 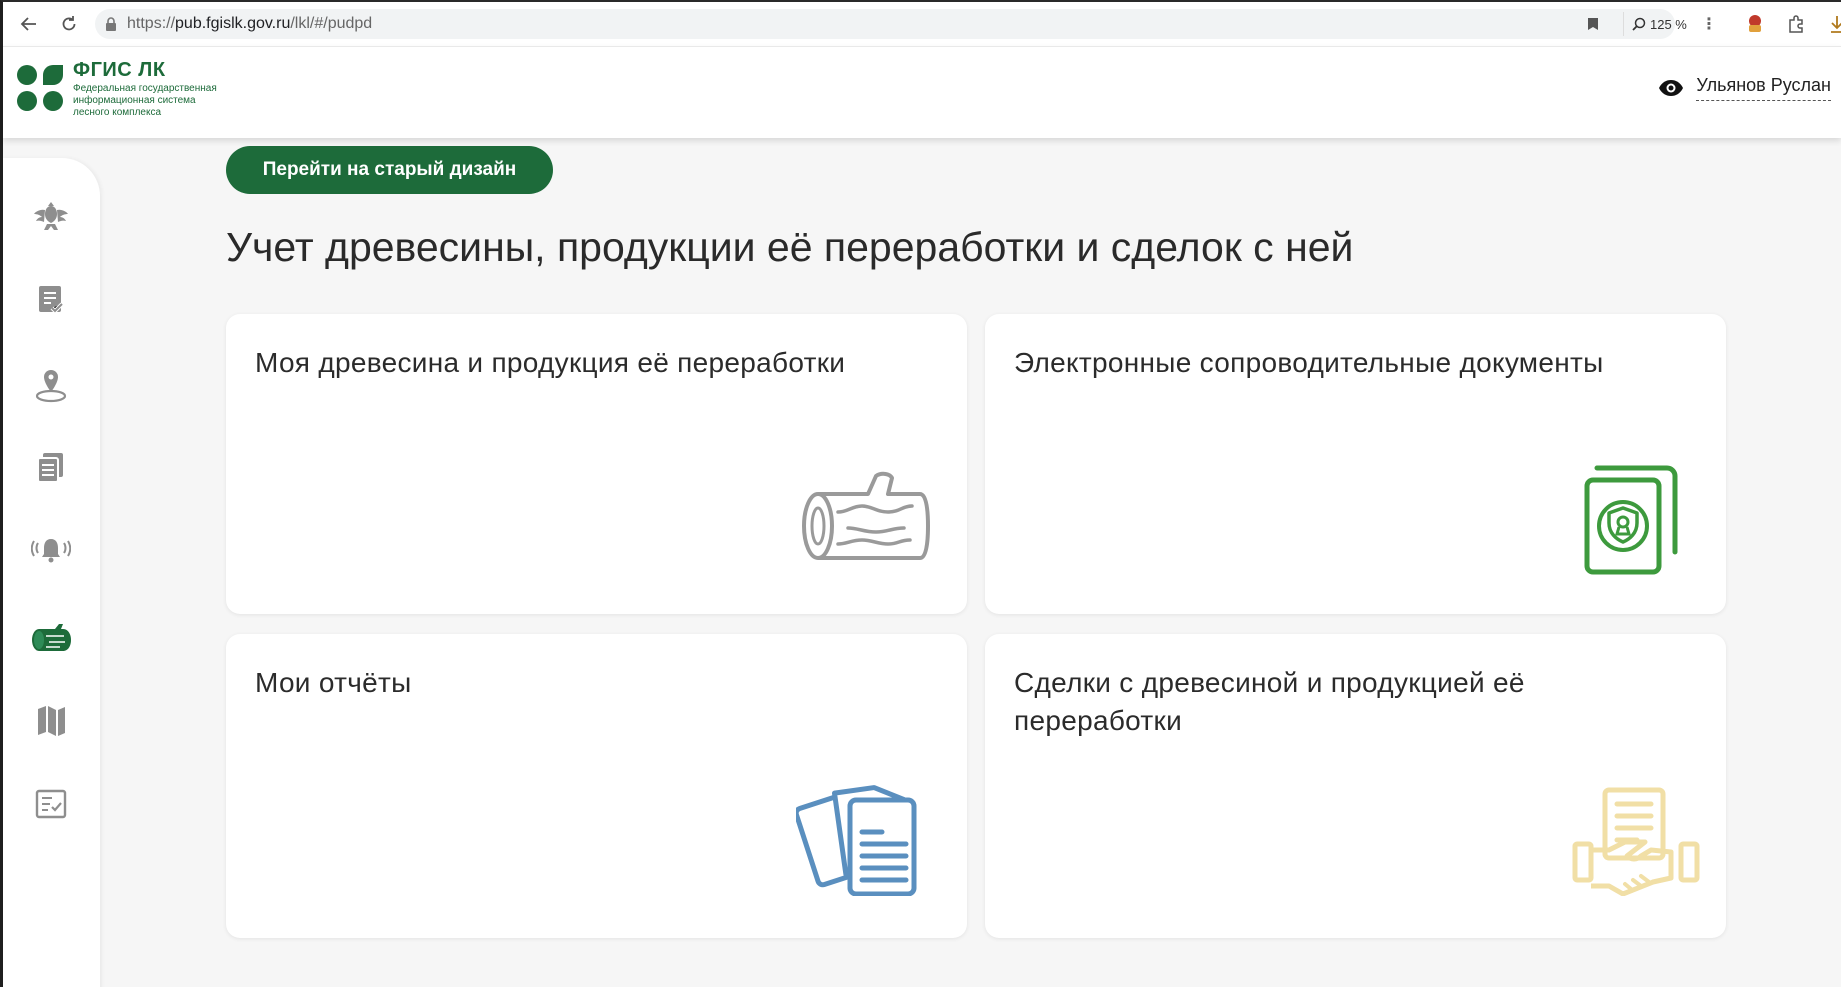 I want to click on sidebar-item-checklist, so click(x=51, y=804).